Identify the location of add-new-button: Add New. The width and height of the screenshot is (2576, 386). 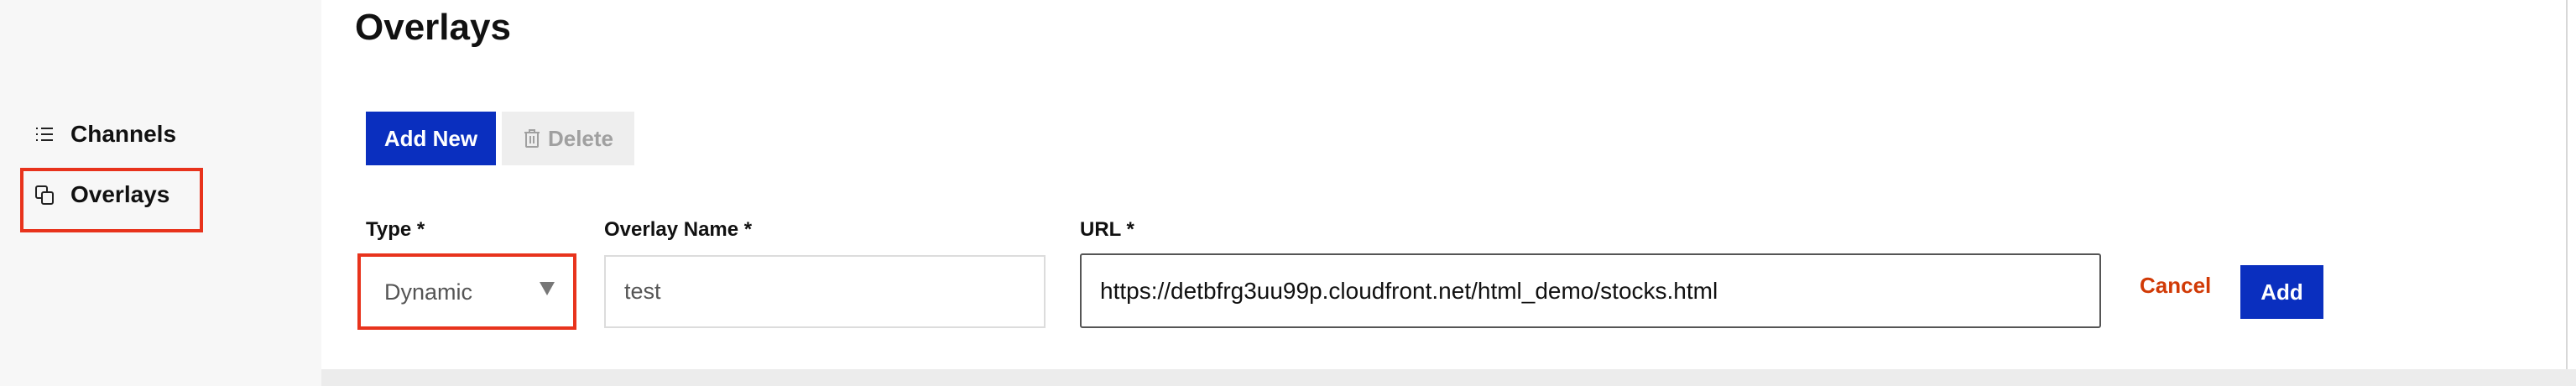
(431, 138).